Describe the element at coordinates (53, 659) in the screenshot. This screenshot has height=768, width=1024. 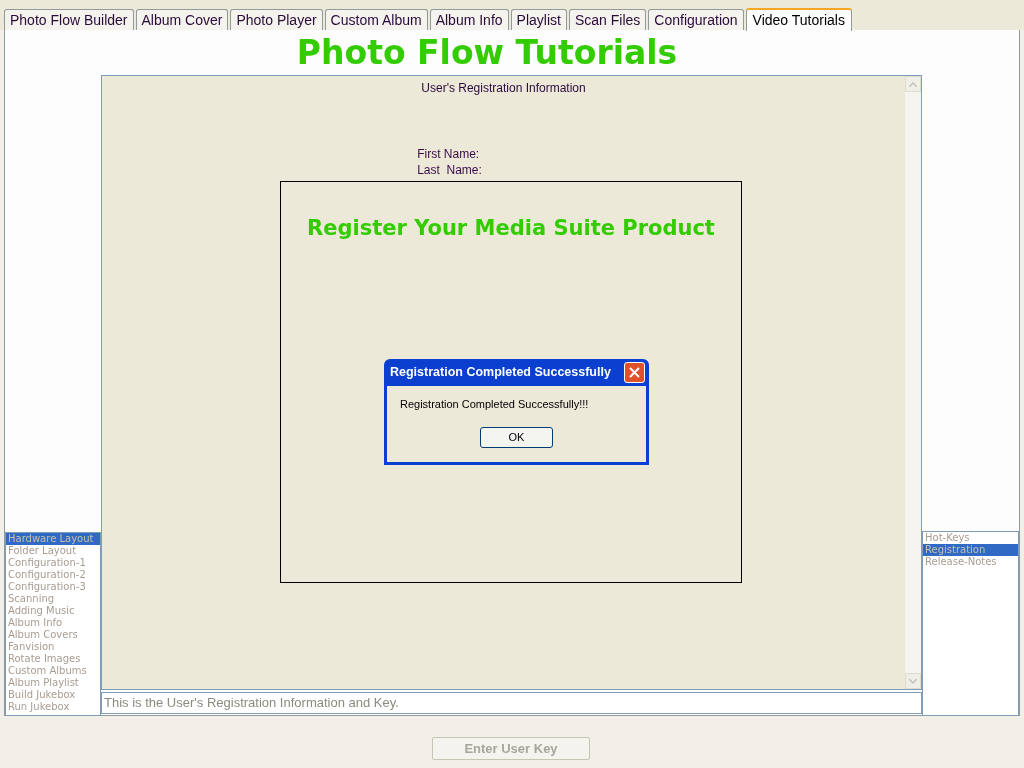
I see `list-item: Rotate Images` at that location.